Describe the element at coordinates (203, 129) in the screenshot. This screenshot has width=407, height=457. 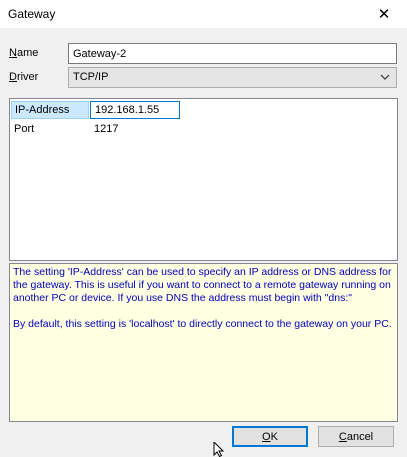
I see `property-row-port: Port 1217` at that location.